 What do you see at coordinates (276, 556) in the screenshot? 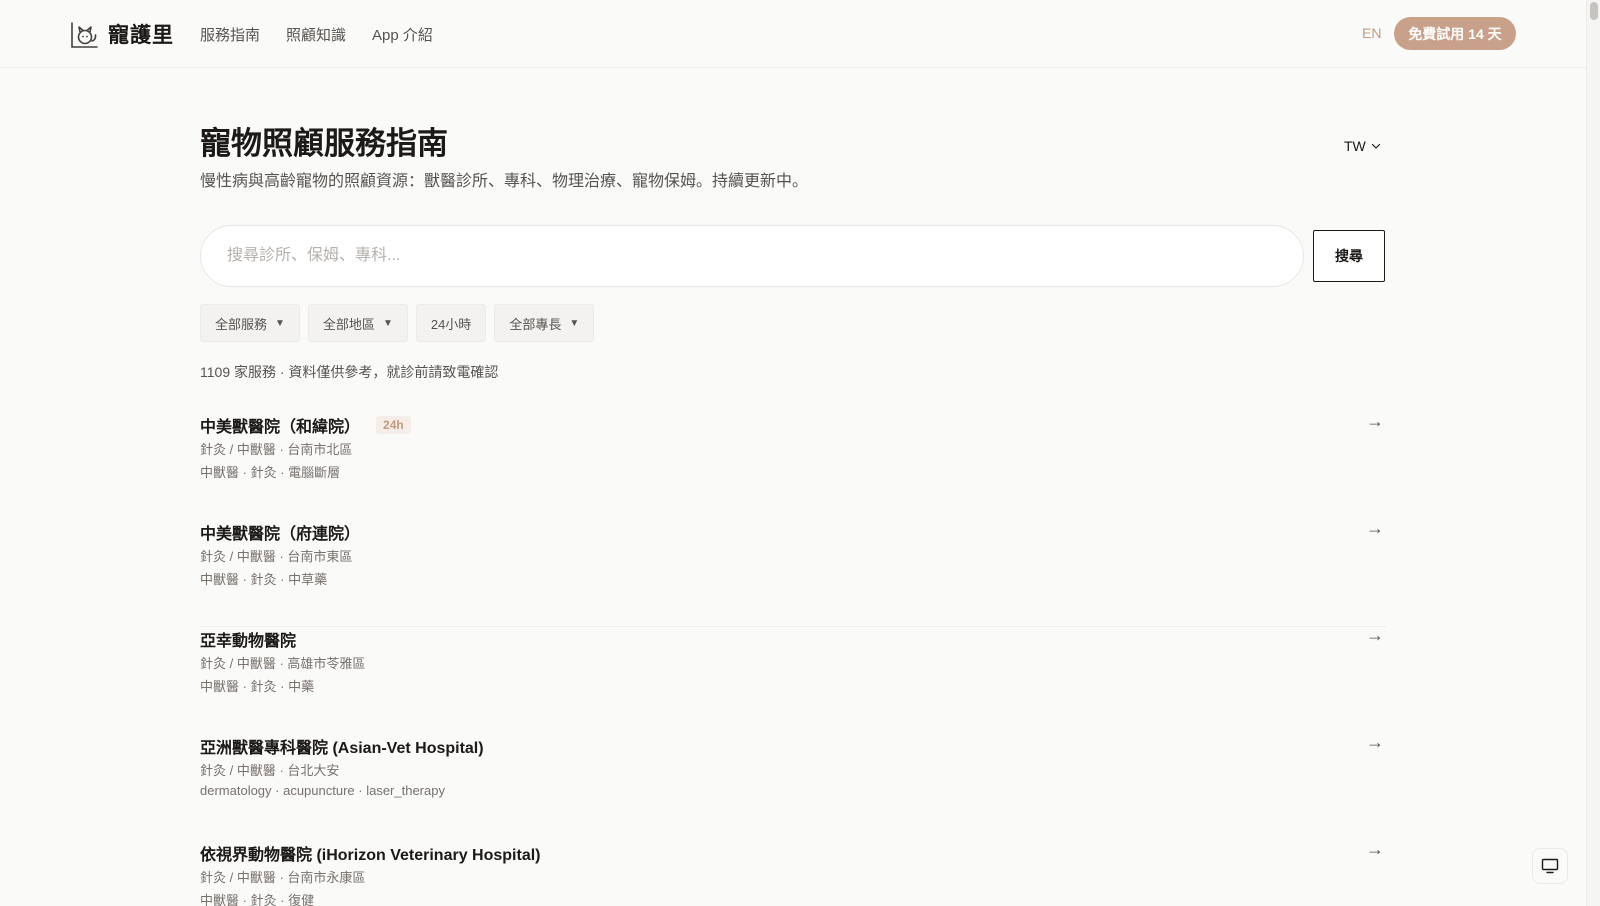
I see `listing-meta: 針灸 / 中獸醫 · 台南市東區` at bounding box center [276, 556].